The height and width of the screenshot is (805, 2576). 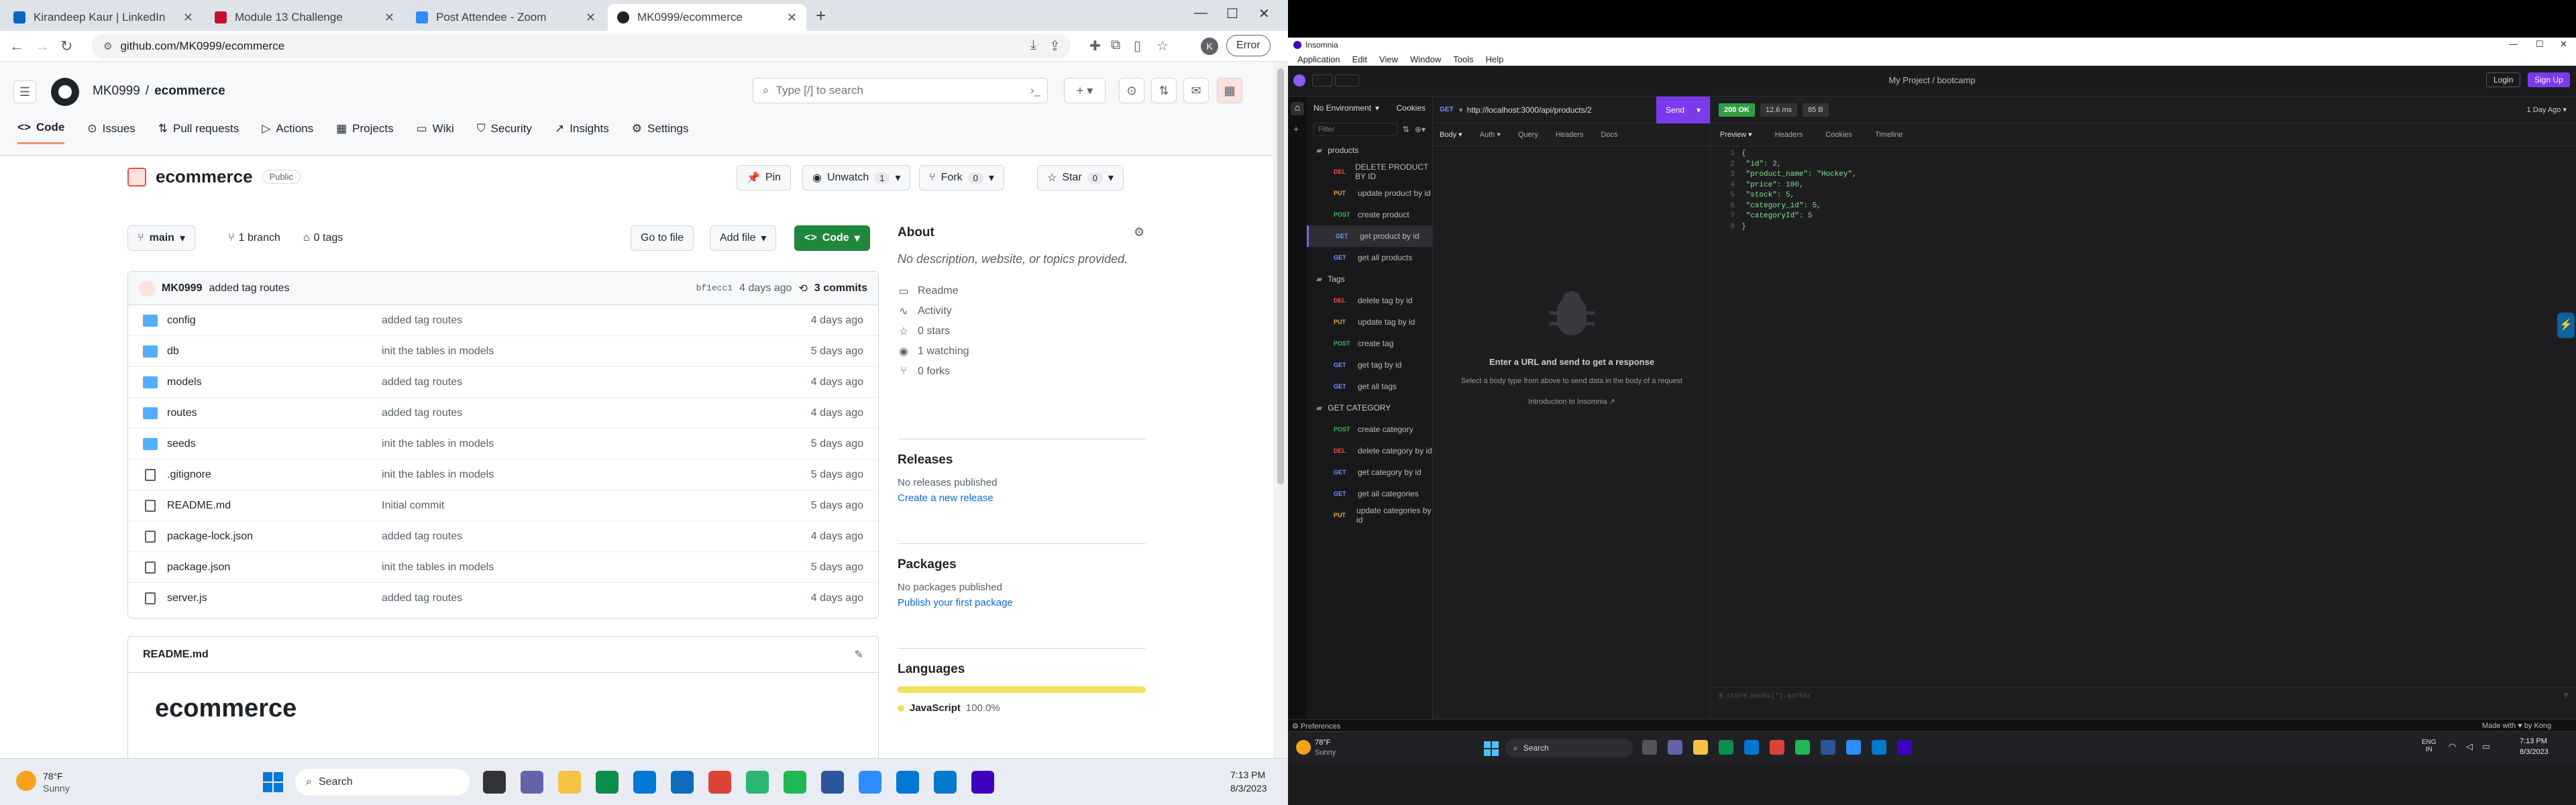 What do you see at coordinates (503, 444) in the screenshot?
I see `file-row: seeds init the tables in models 5 days ago` at bounding box center [503, 444].